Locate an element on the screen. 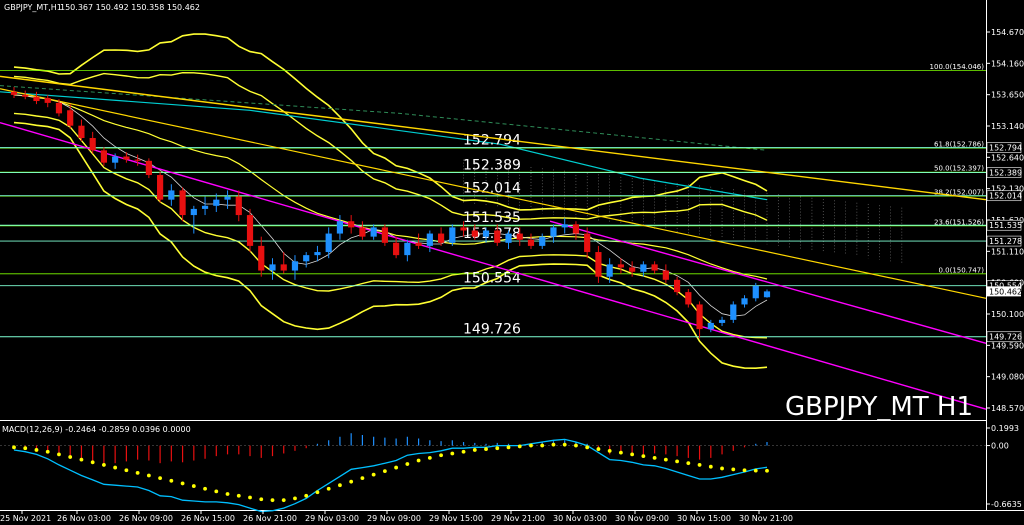 The image size is (1024, 525). time-axis-label: 29 Nov 03:00 is located at coordinates (332, 518).